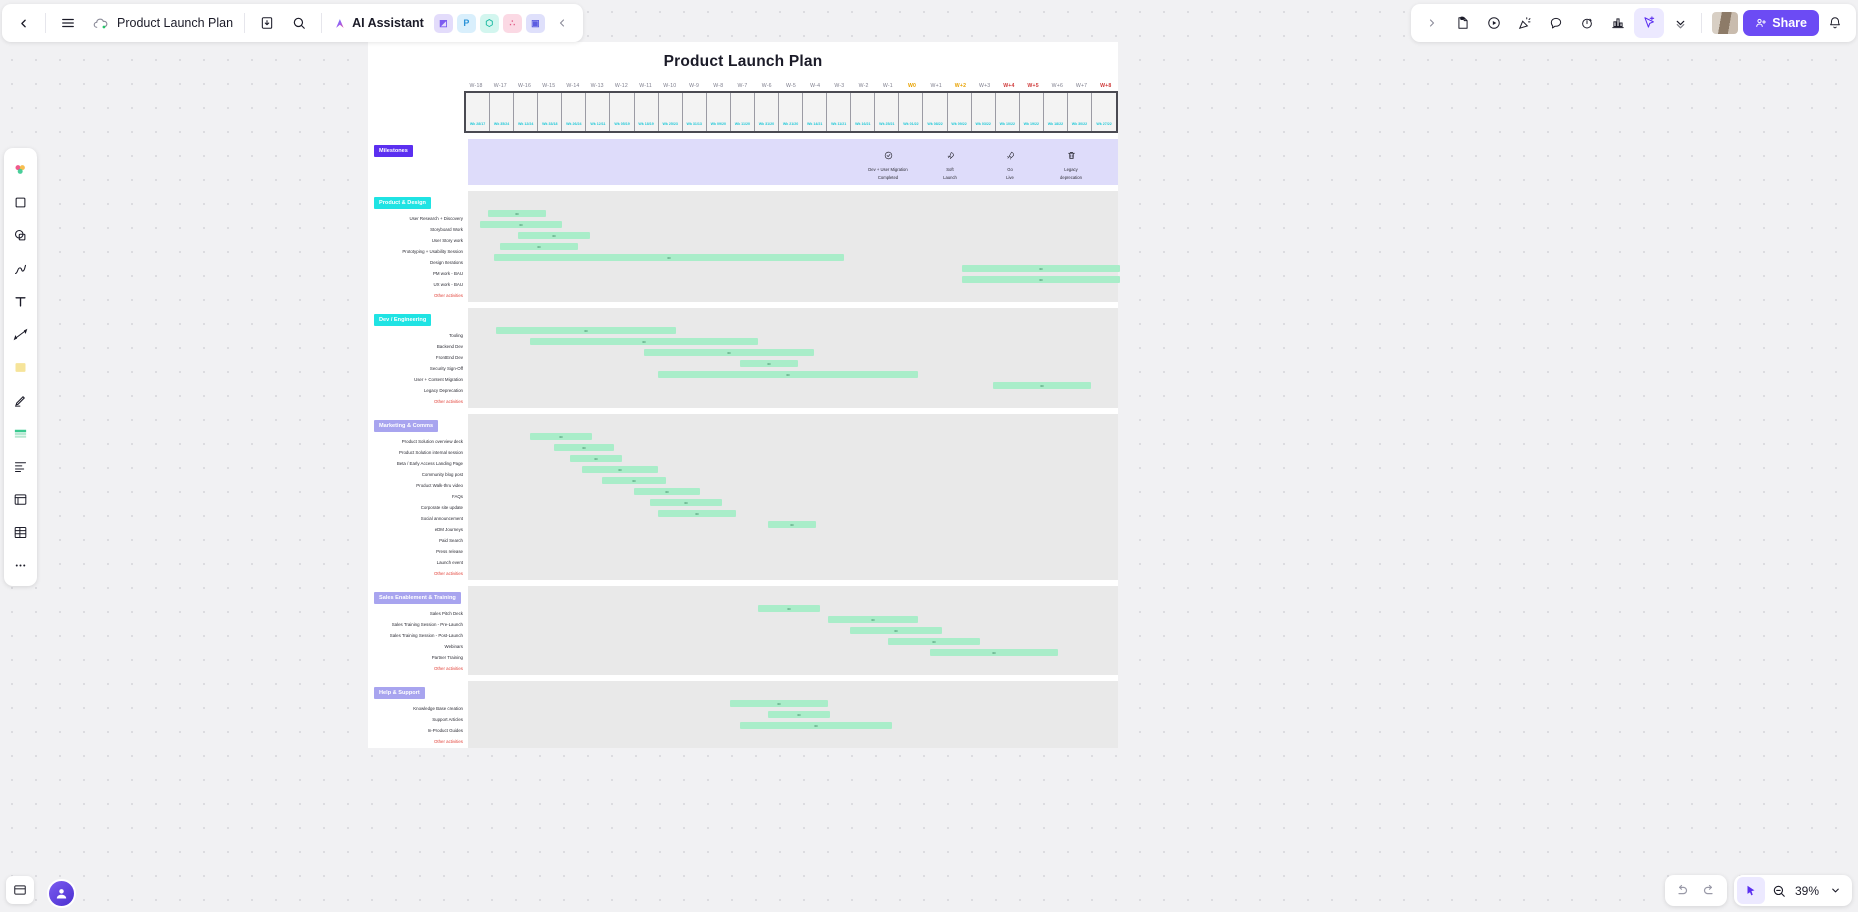 Image resolution: width=1858 pixels, height=912 pixels. Describe the element at coordinates (935, 112) in the screenshot. I see `date-cell: Wk 08/22` at that location.